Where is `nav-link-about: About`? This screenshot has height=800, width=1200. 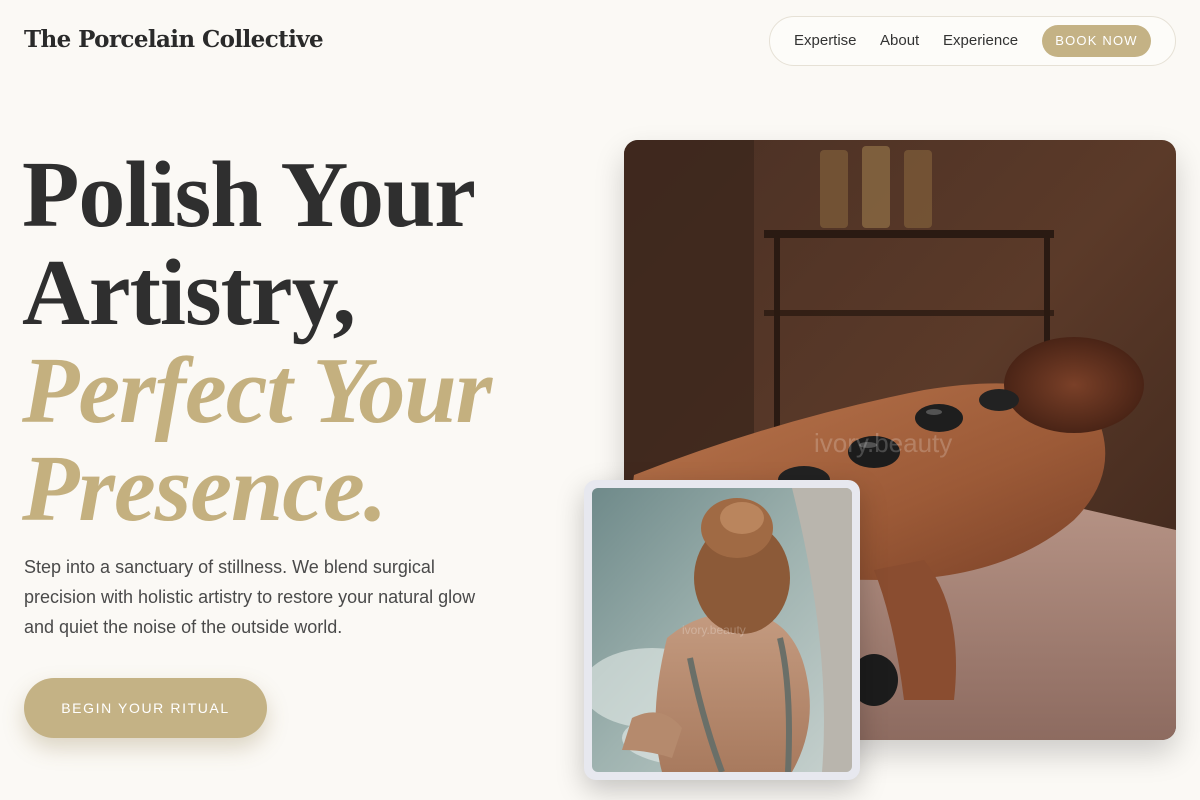
nav-link-about: About is located at coordinates (899, 40).